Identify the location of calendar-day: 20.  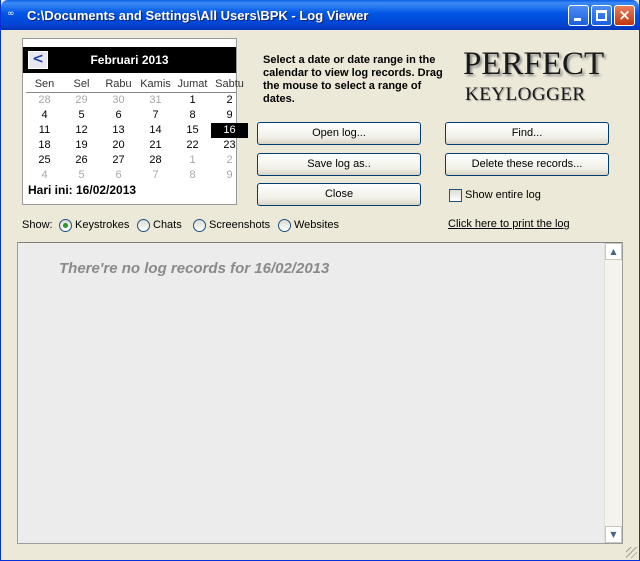
(118, 145).